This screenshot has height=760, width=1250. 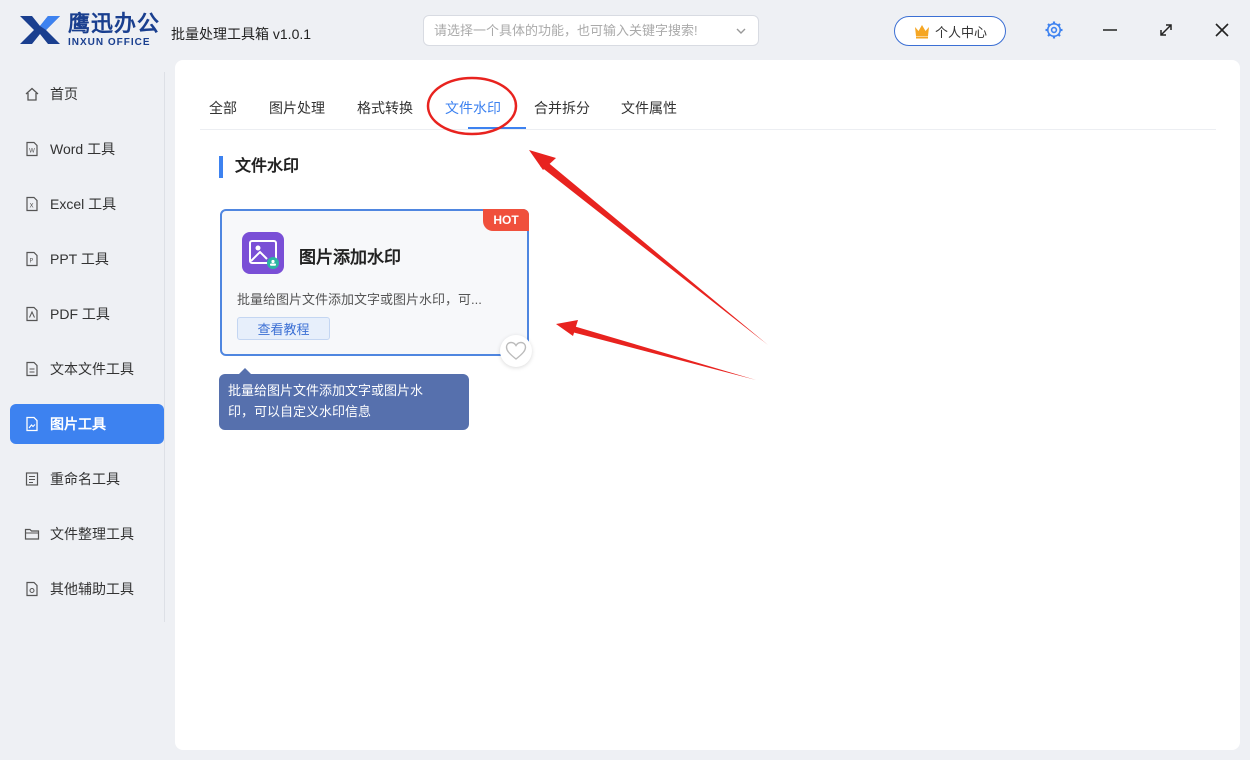 I want to click on sidebar-item-label: Word 工具, so click(x=83, y=149).